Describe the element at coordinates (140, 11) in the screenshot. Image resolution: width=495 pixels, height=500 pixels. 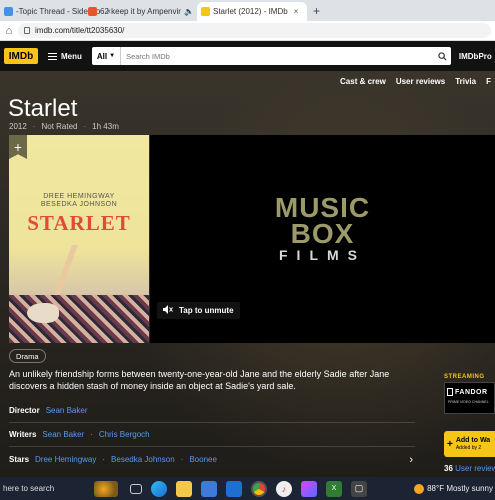
I see `tab-title: 62 keep it by Ampenvir` at that location.